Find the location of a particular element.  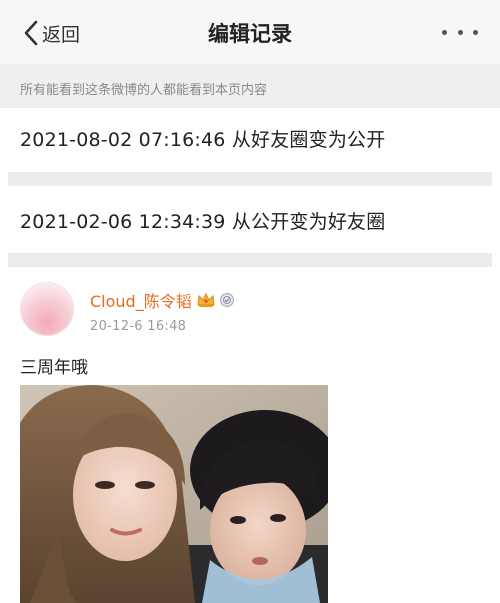

page-title: 编辑记录 is located at coordinates (250, 34).